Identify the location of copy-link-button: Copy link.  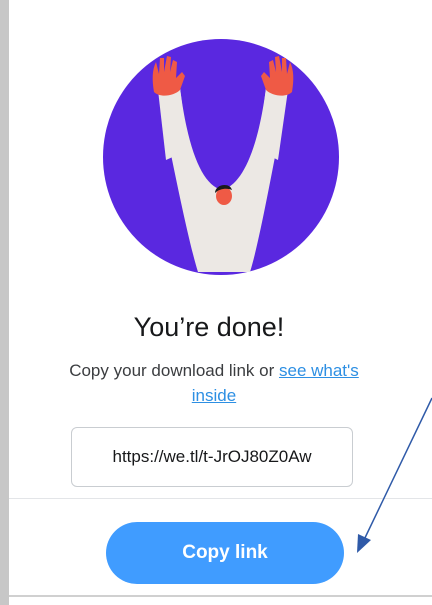
(225, 553).